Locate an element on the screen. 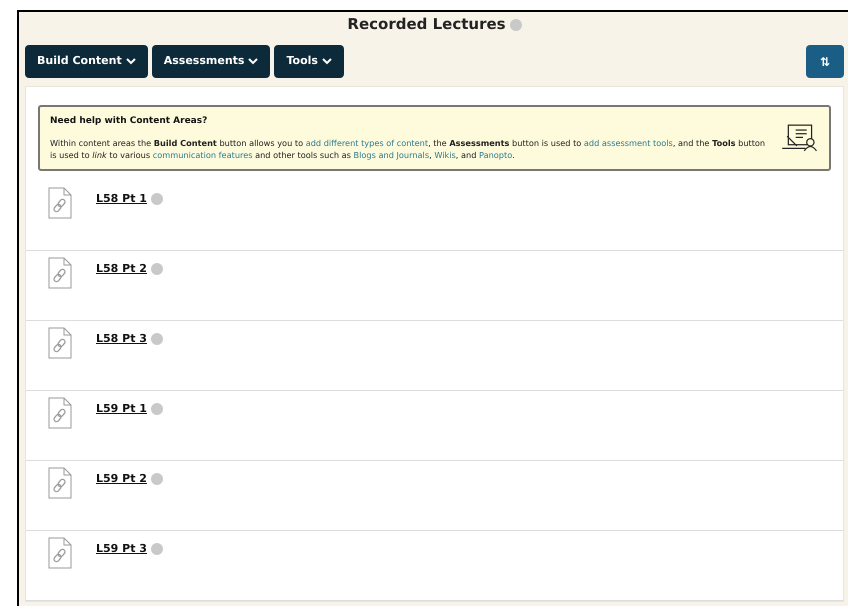 Image resolution: width=848 pixels, height=606 pixels. menu-button: Build Content is located at coordinates (86, 61).